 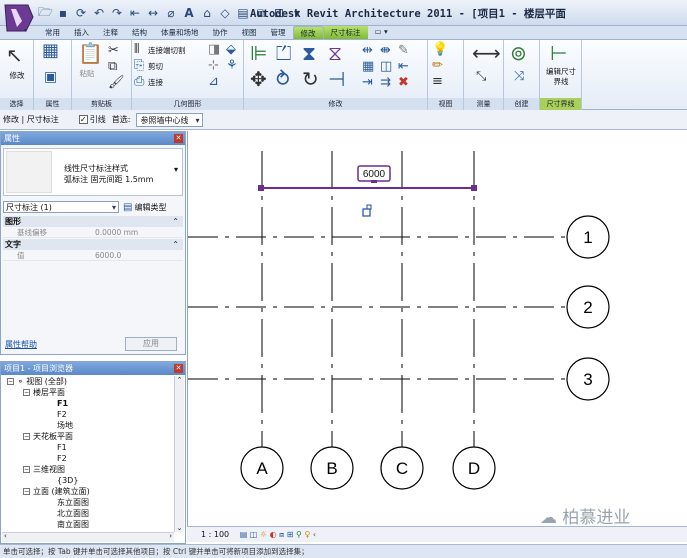 I want to click on unpin-icon: ⇤, so click(x=403, y=67).